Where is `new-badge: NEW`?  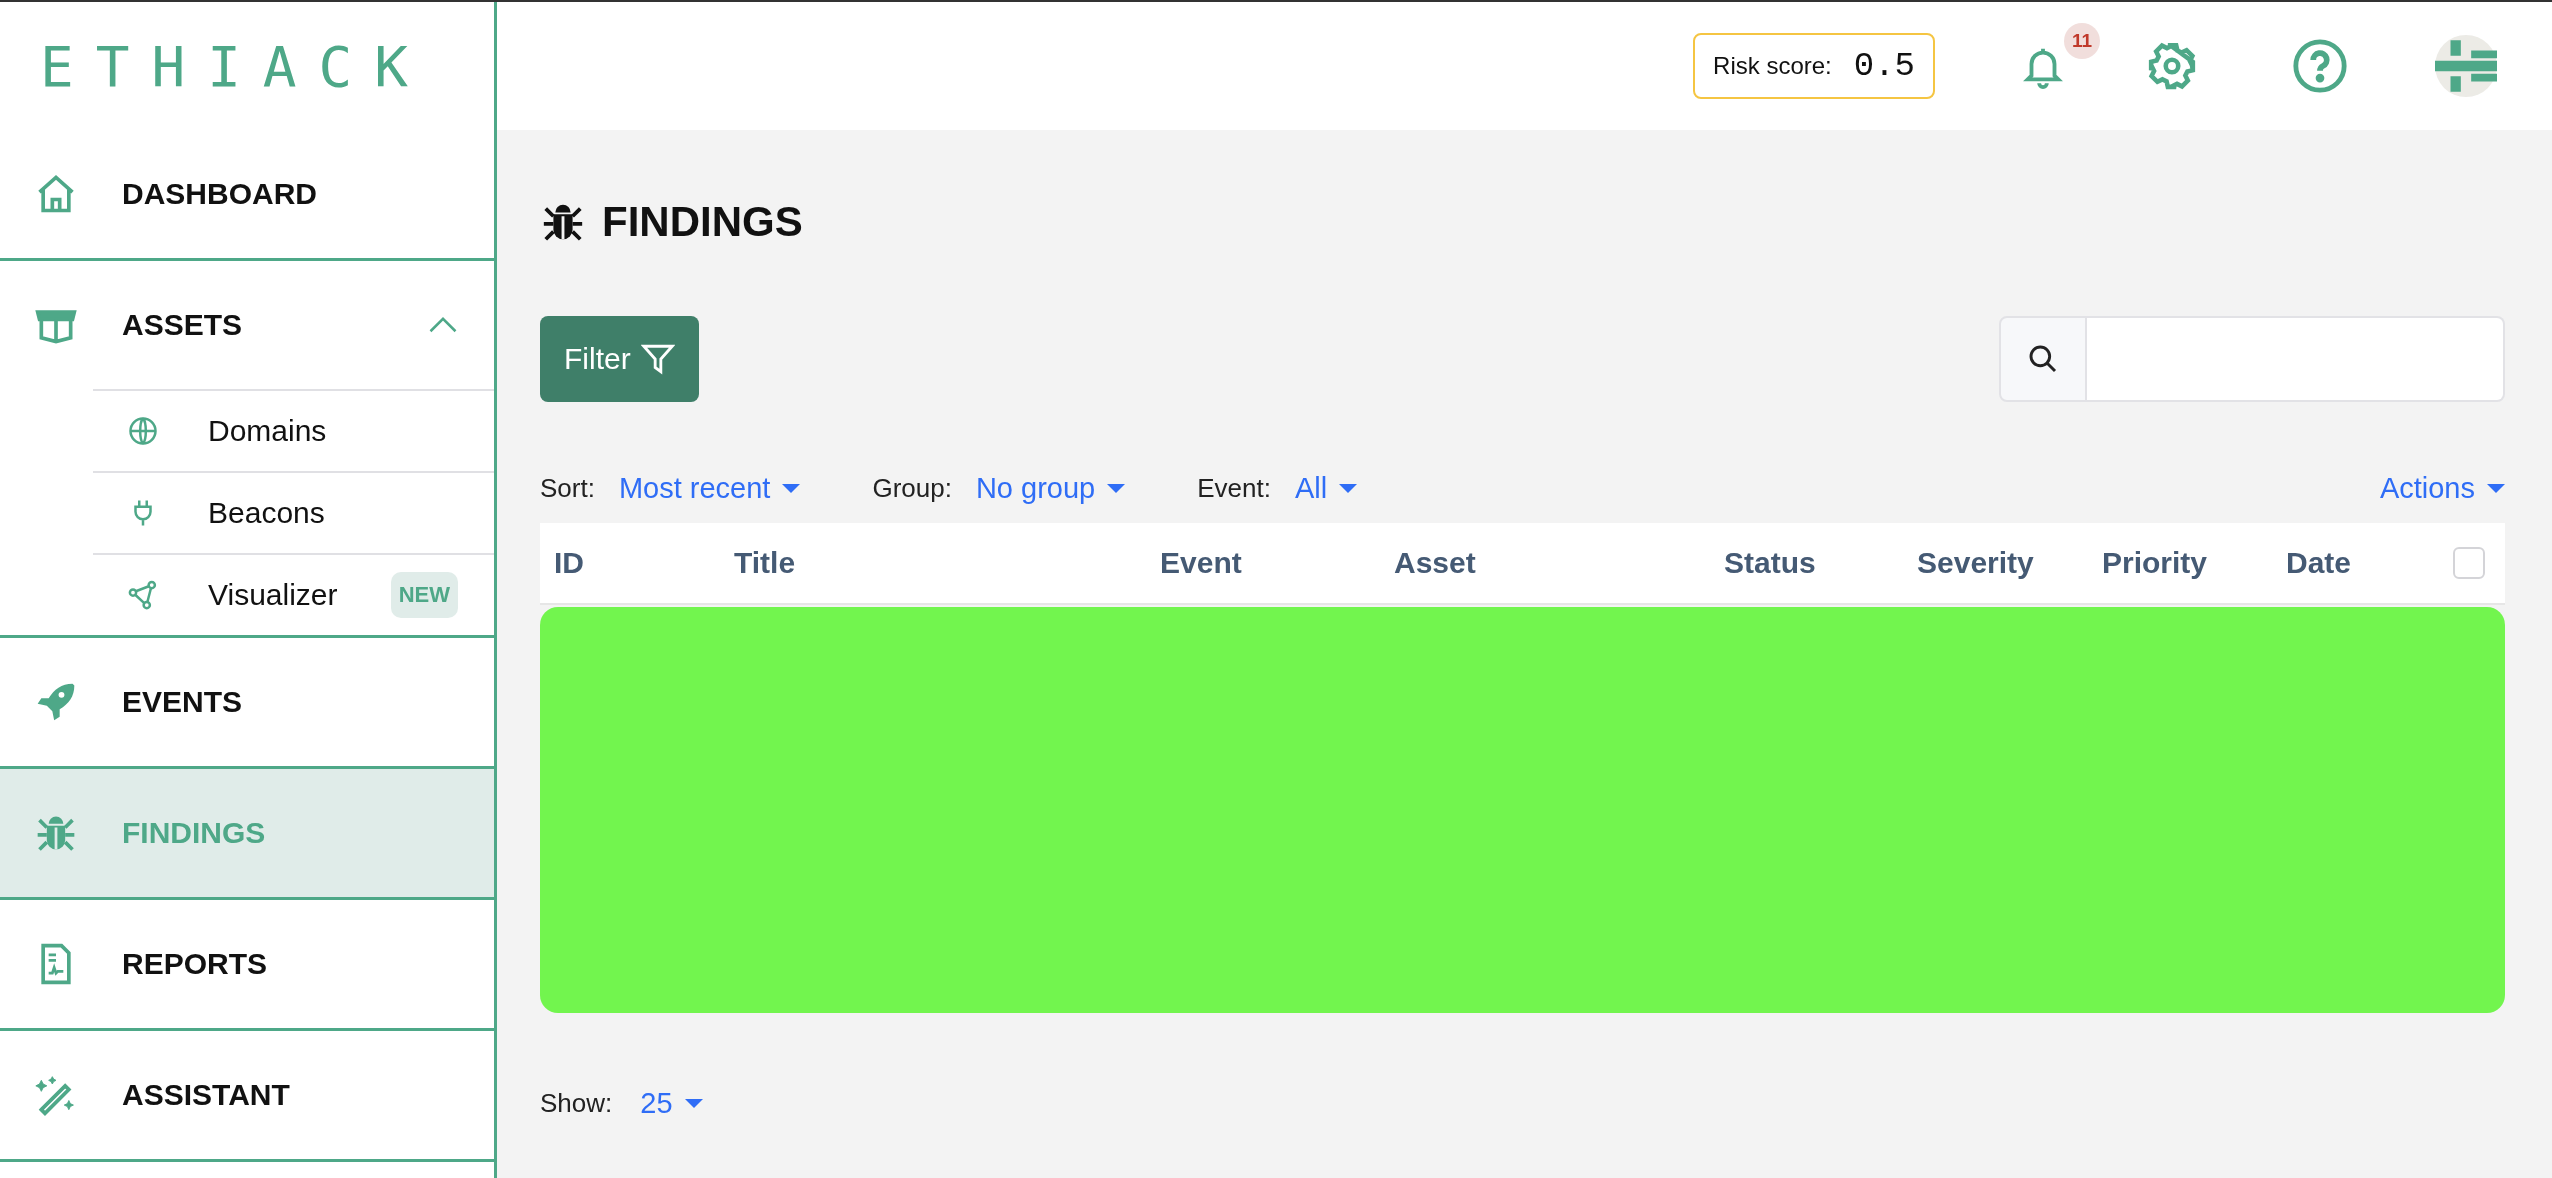
new-badge: NEW is located at coordinates (424, 595).